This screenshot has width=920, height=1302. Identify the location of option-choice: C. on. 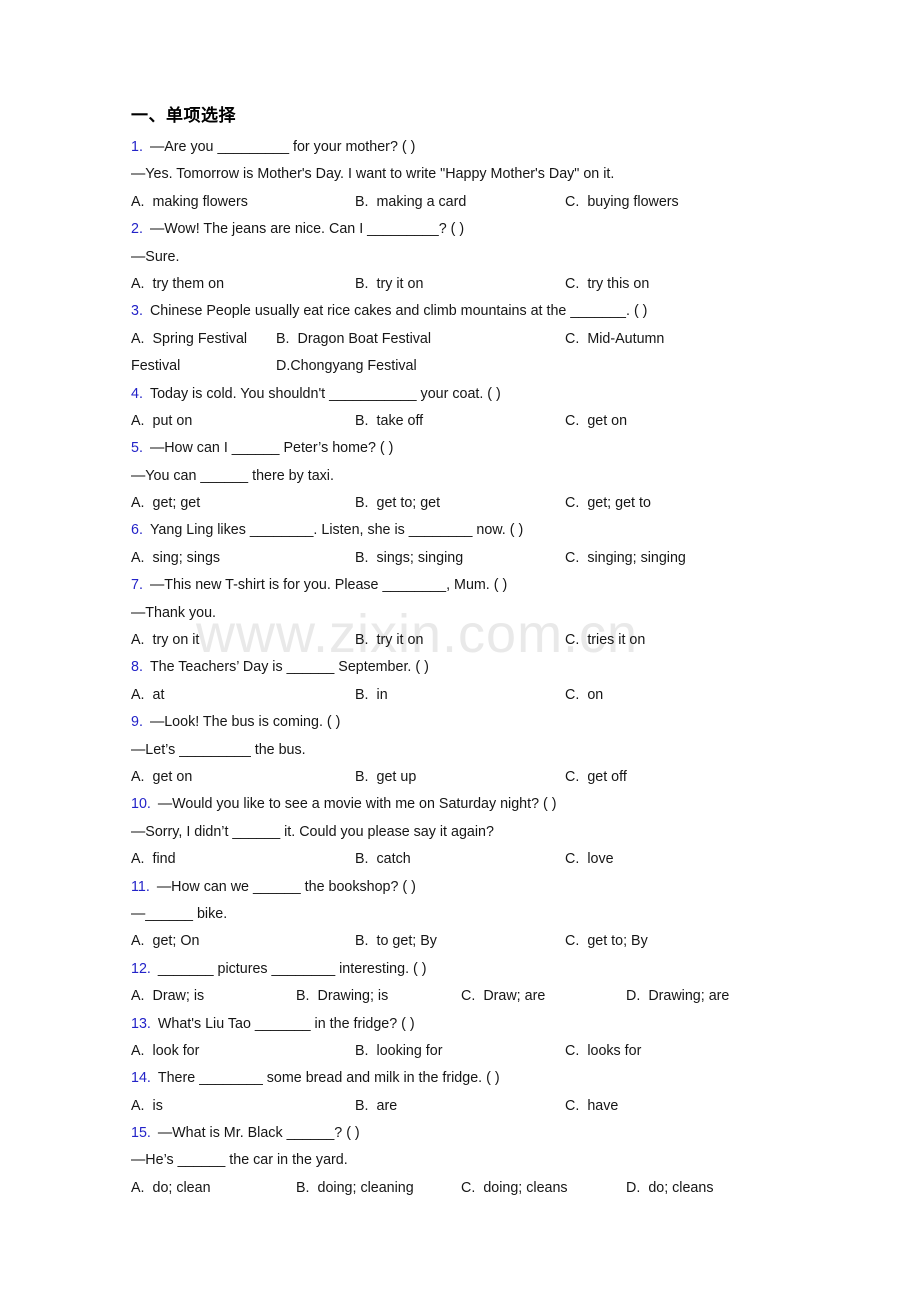
(584, 695).